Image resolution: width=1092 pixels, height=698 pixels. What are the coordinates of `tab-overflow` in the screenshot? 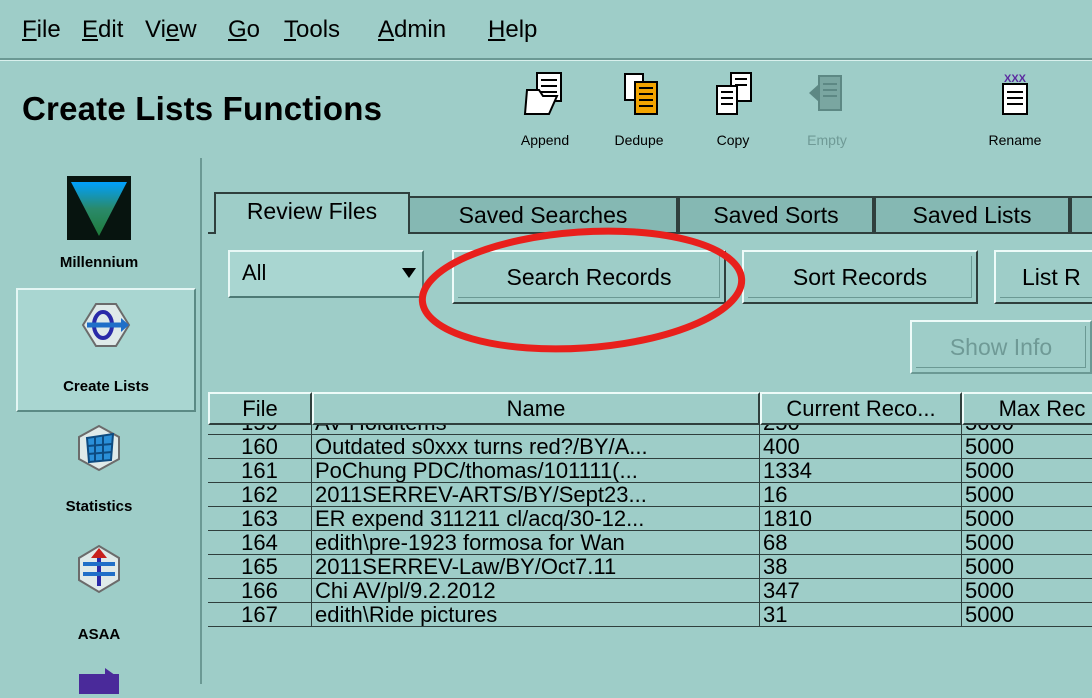 It's located at (1081, 215).